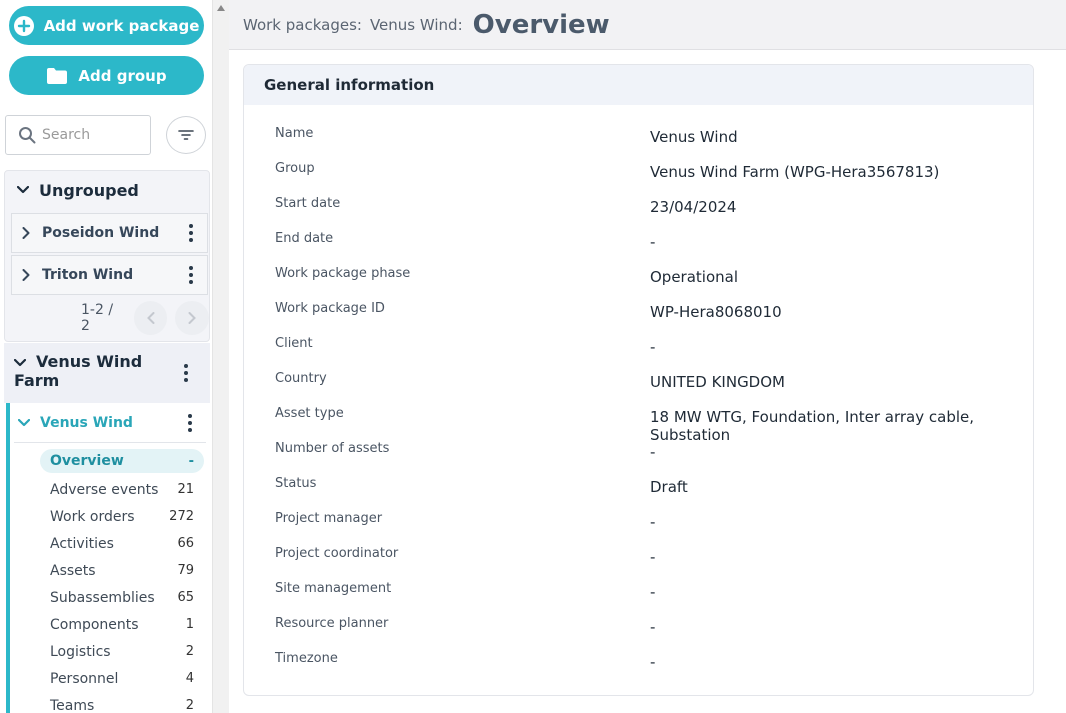  Describe the element at coordinates (294, 343) in the screenshot. I see `info-label: Client` at that location.